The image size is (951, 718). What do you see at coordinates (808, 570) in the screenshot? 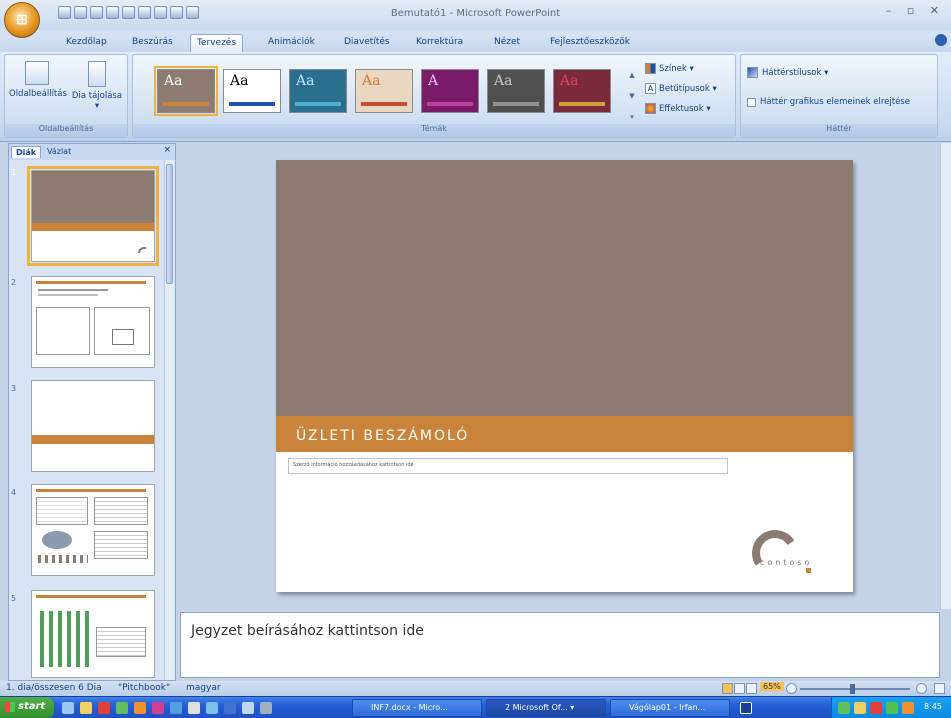
I see `contoso-logo-dot-icon` at bounding box center [808, 570].